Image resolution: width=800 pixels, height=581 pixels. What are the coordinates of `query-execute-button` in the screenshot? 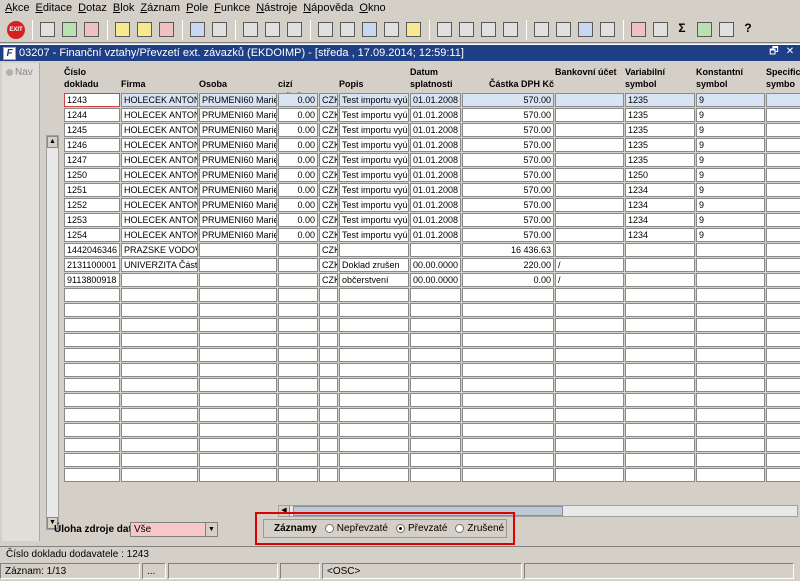 It's located at (144, 30).